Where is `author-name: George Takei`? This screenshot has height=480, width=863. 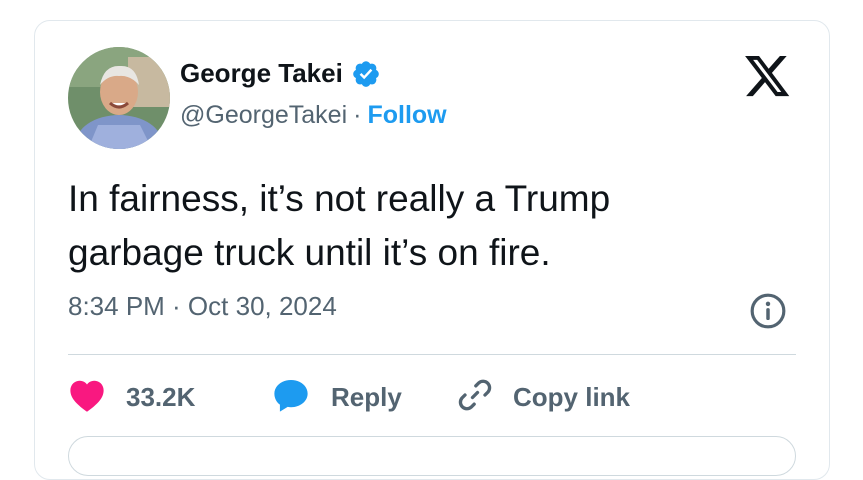
author-name: George Takei is located at coordinates (261, 73).